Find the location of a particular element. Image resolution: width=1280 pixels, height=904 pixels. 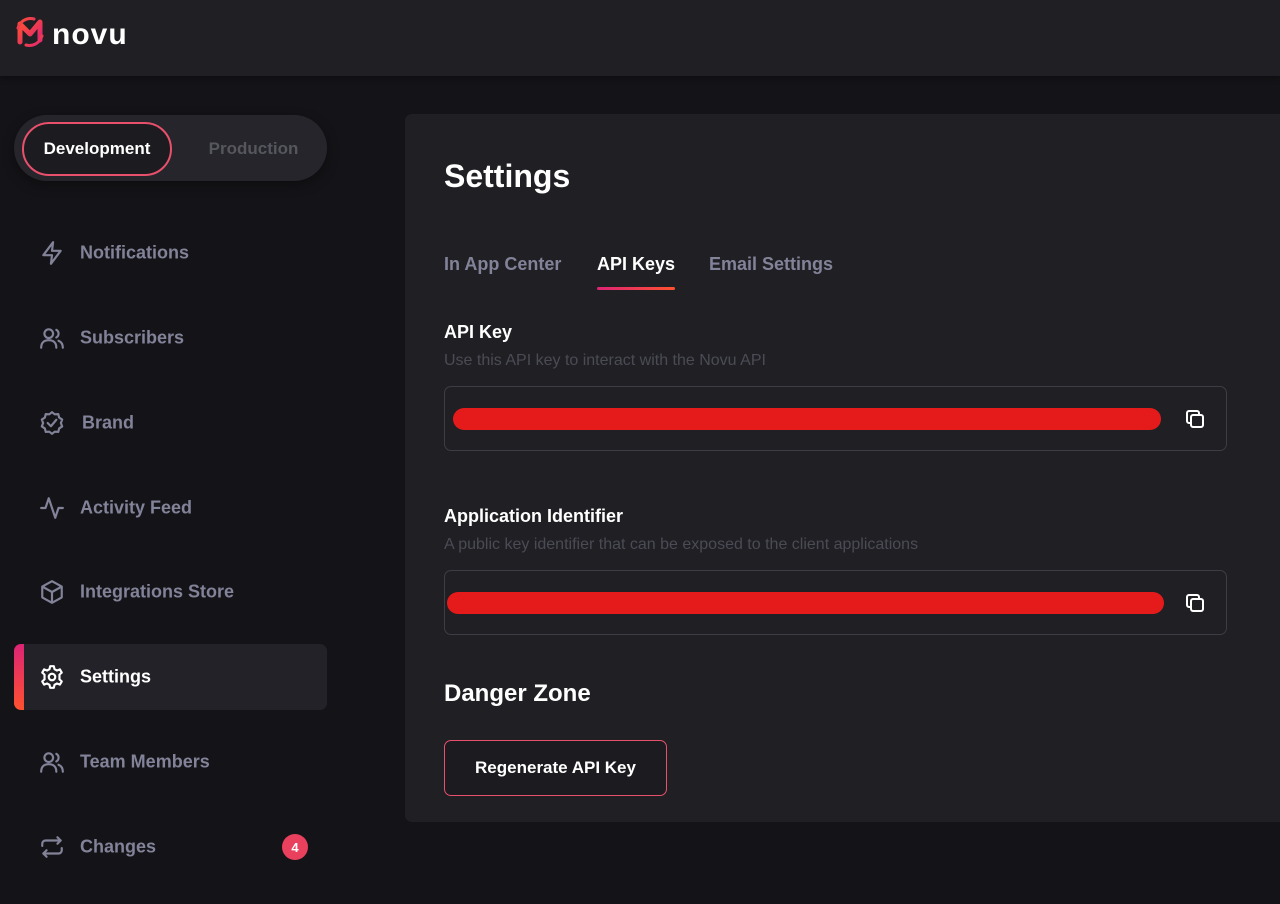

tab-in-app-center: In App Center is located at coordinates (502, 264).